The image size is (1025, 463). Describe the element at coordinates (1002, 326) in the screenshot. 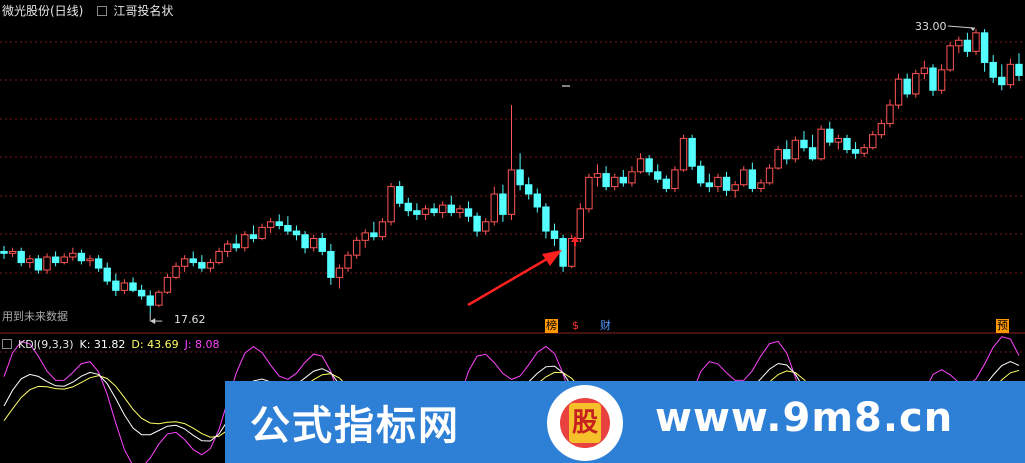

I see `tag-yu: 预` at that location.